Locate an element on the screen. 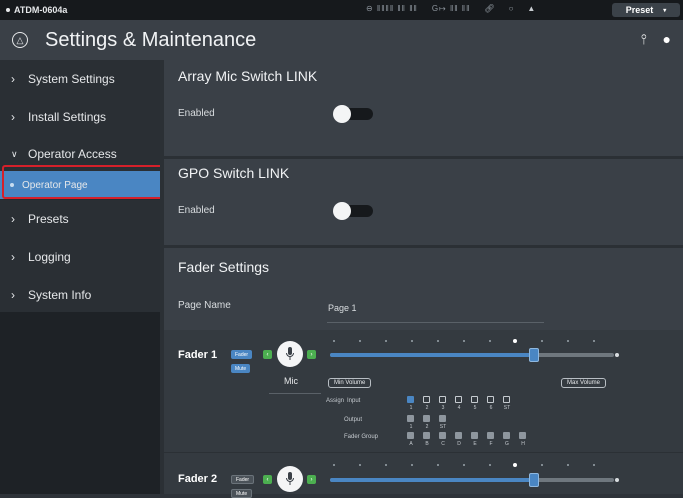  fader-2-thumb is located at coordinates (534, 480).